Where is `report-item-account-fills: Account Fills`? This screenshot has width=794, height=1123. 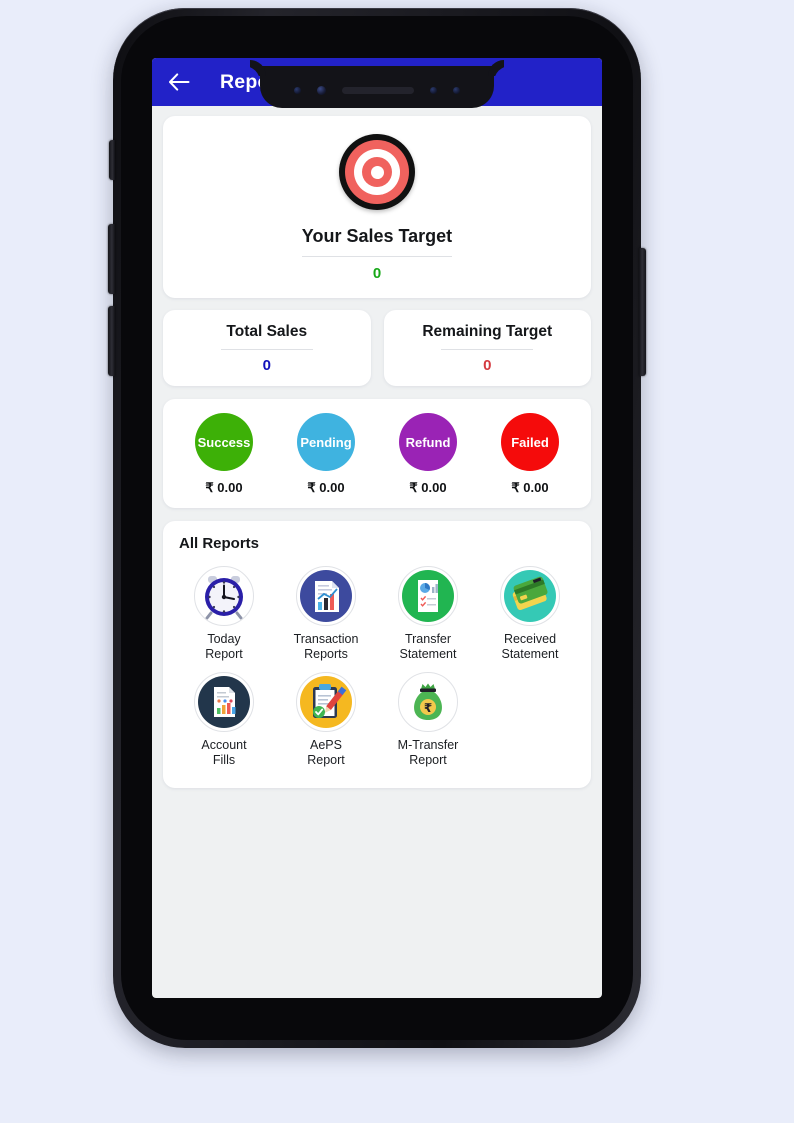
report-item-account-fills: Account Fills is located at coordinates (224, 719).